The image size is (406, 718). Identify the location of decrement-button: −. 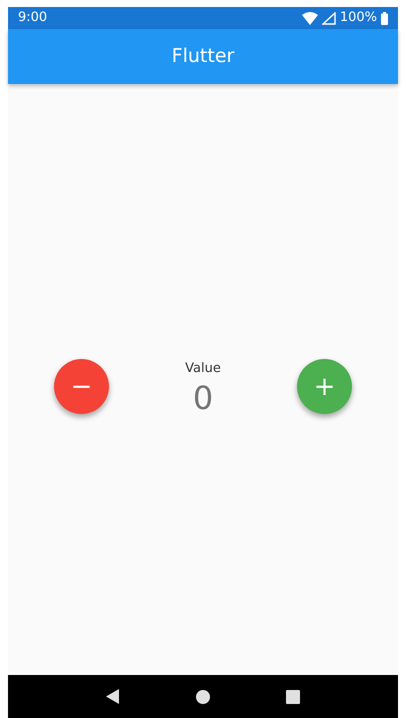
(81, 386).